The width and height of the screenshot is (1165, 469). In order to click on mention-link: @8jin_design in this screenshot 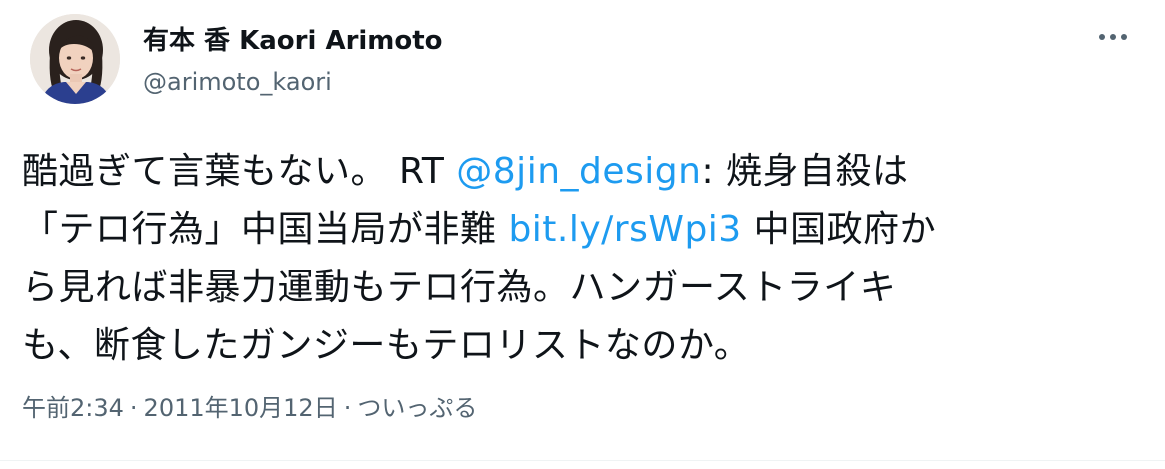, I will do `click(578, 171)`.